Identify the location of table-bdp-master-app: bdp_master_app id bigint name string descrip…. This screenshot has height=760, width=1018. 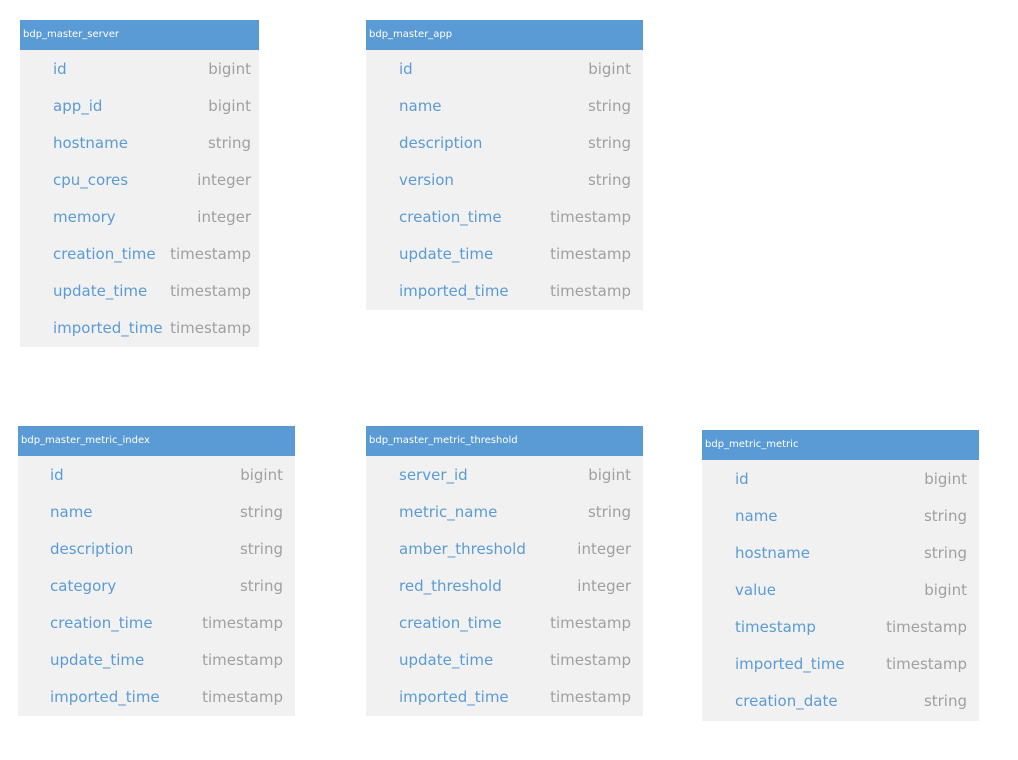
(504, 165).